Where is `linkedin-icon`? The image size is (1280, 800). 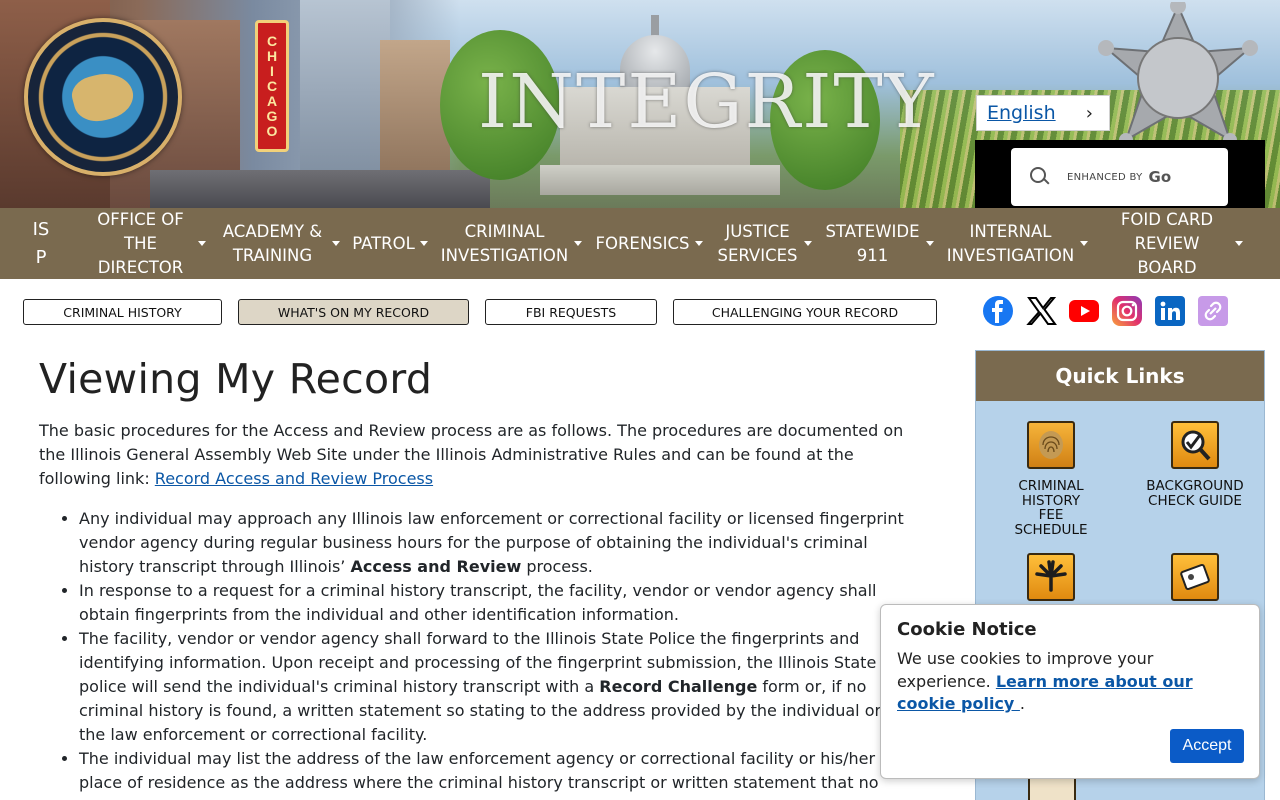
linkedin-icon is located at coordinates (1170, 311).